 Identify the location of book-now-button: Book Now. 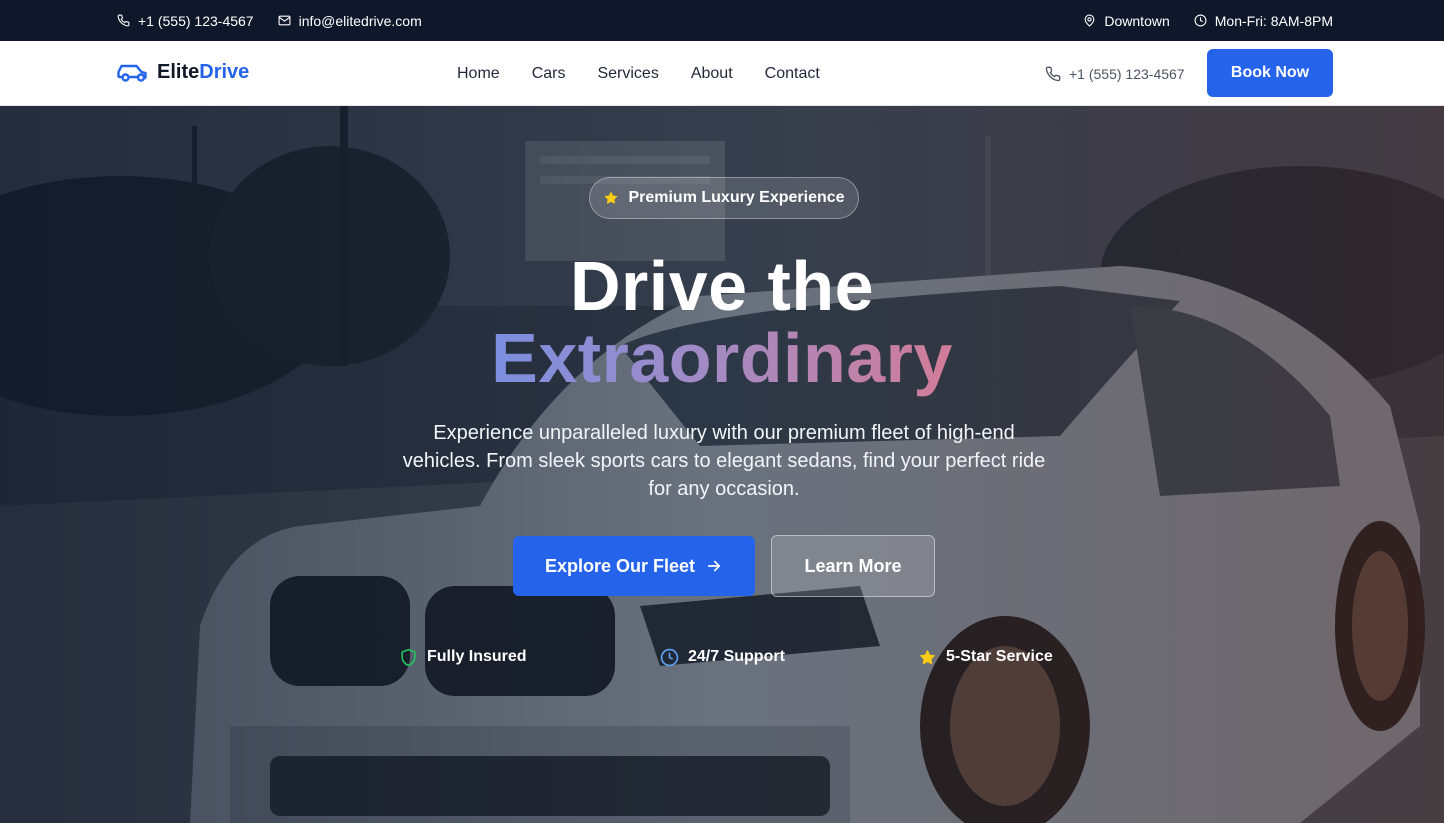
(1270, 73).